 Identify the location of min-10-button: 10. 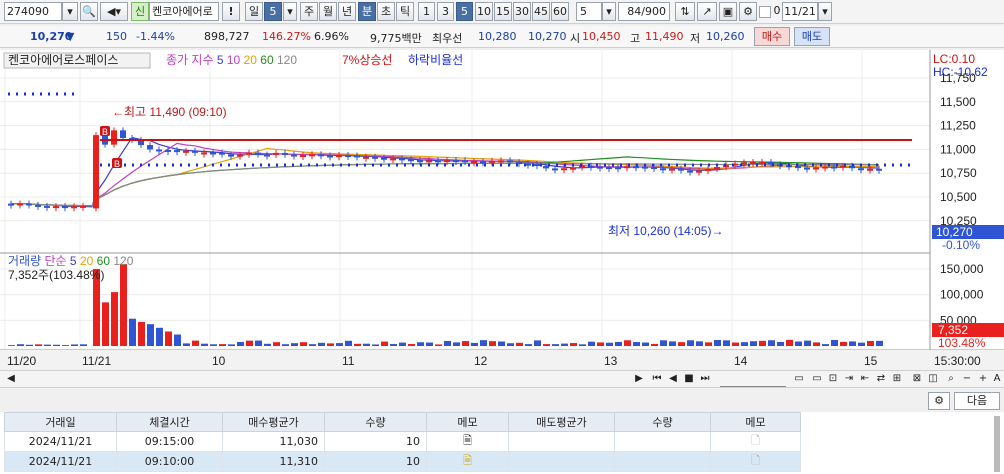
(484, 11).